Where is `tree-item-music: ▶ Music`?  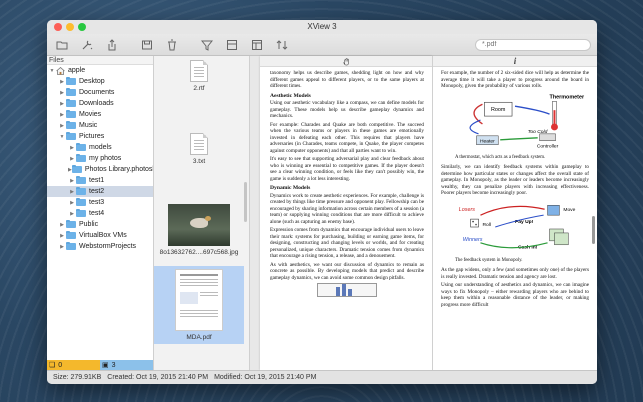 tree-item-music: ▶ Music is located at coordinates (100, 125).